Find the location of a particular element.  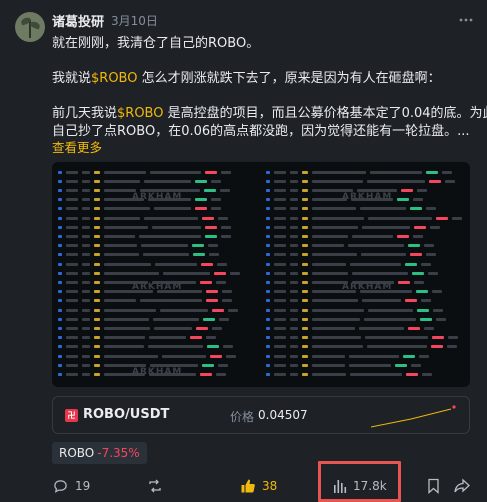

trading-pair-card: 卍 ROBO/USDT 价格 0.04507 is located at coordinates (261, 415).